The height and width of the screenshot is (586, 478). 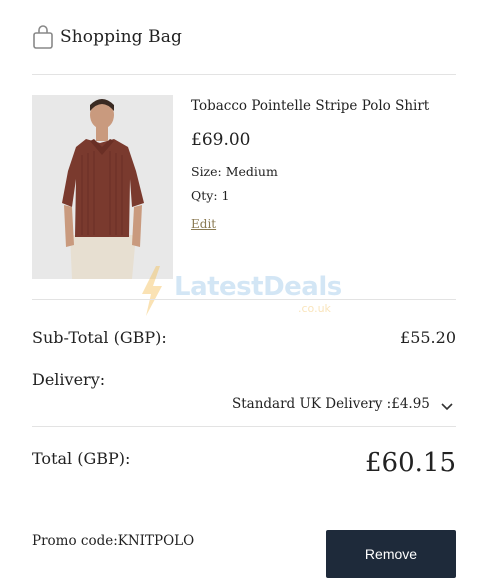 I want to click on header-divider, so click(x=244, y=74).